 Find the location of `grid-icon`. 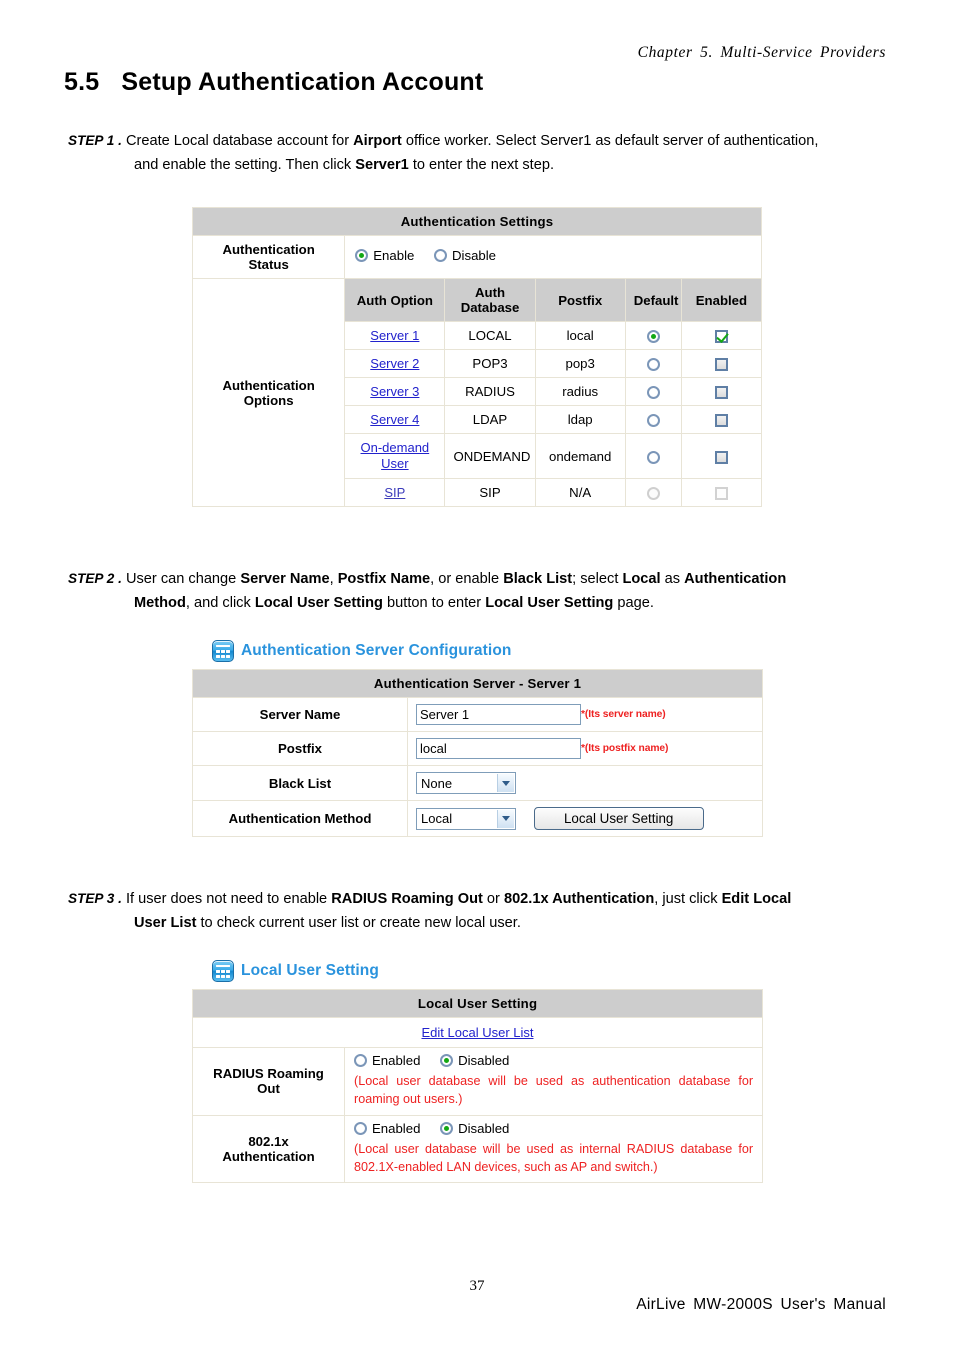

grid-icon is located at coordinates (223, 651).